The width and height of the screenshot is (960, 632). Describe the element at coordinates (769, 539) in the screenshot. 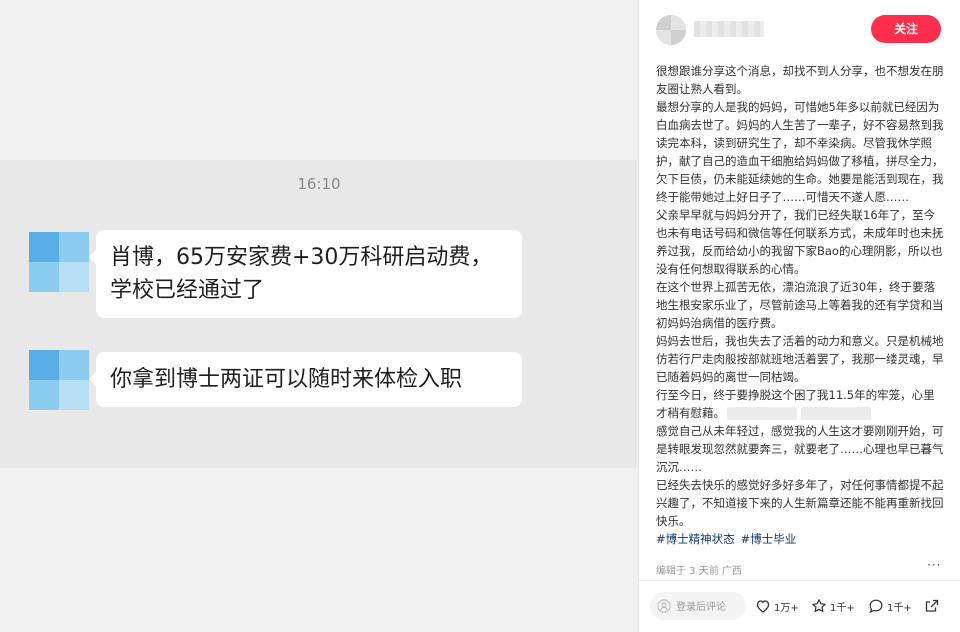

I see `hashtag-link: #博士毕业` at that location.